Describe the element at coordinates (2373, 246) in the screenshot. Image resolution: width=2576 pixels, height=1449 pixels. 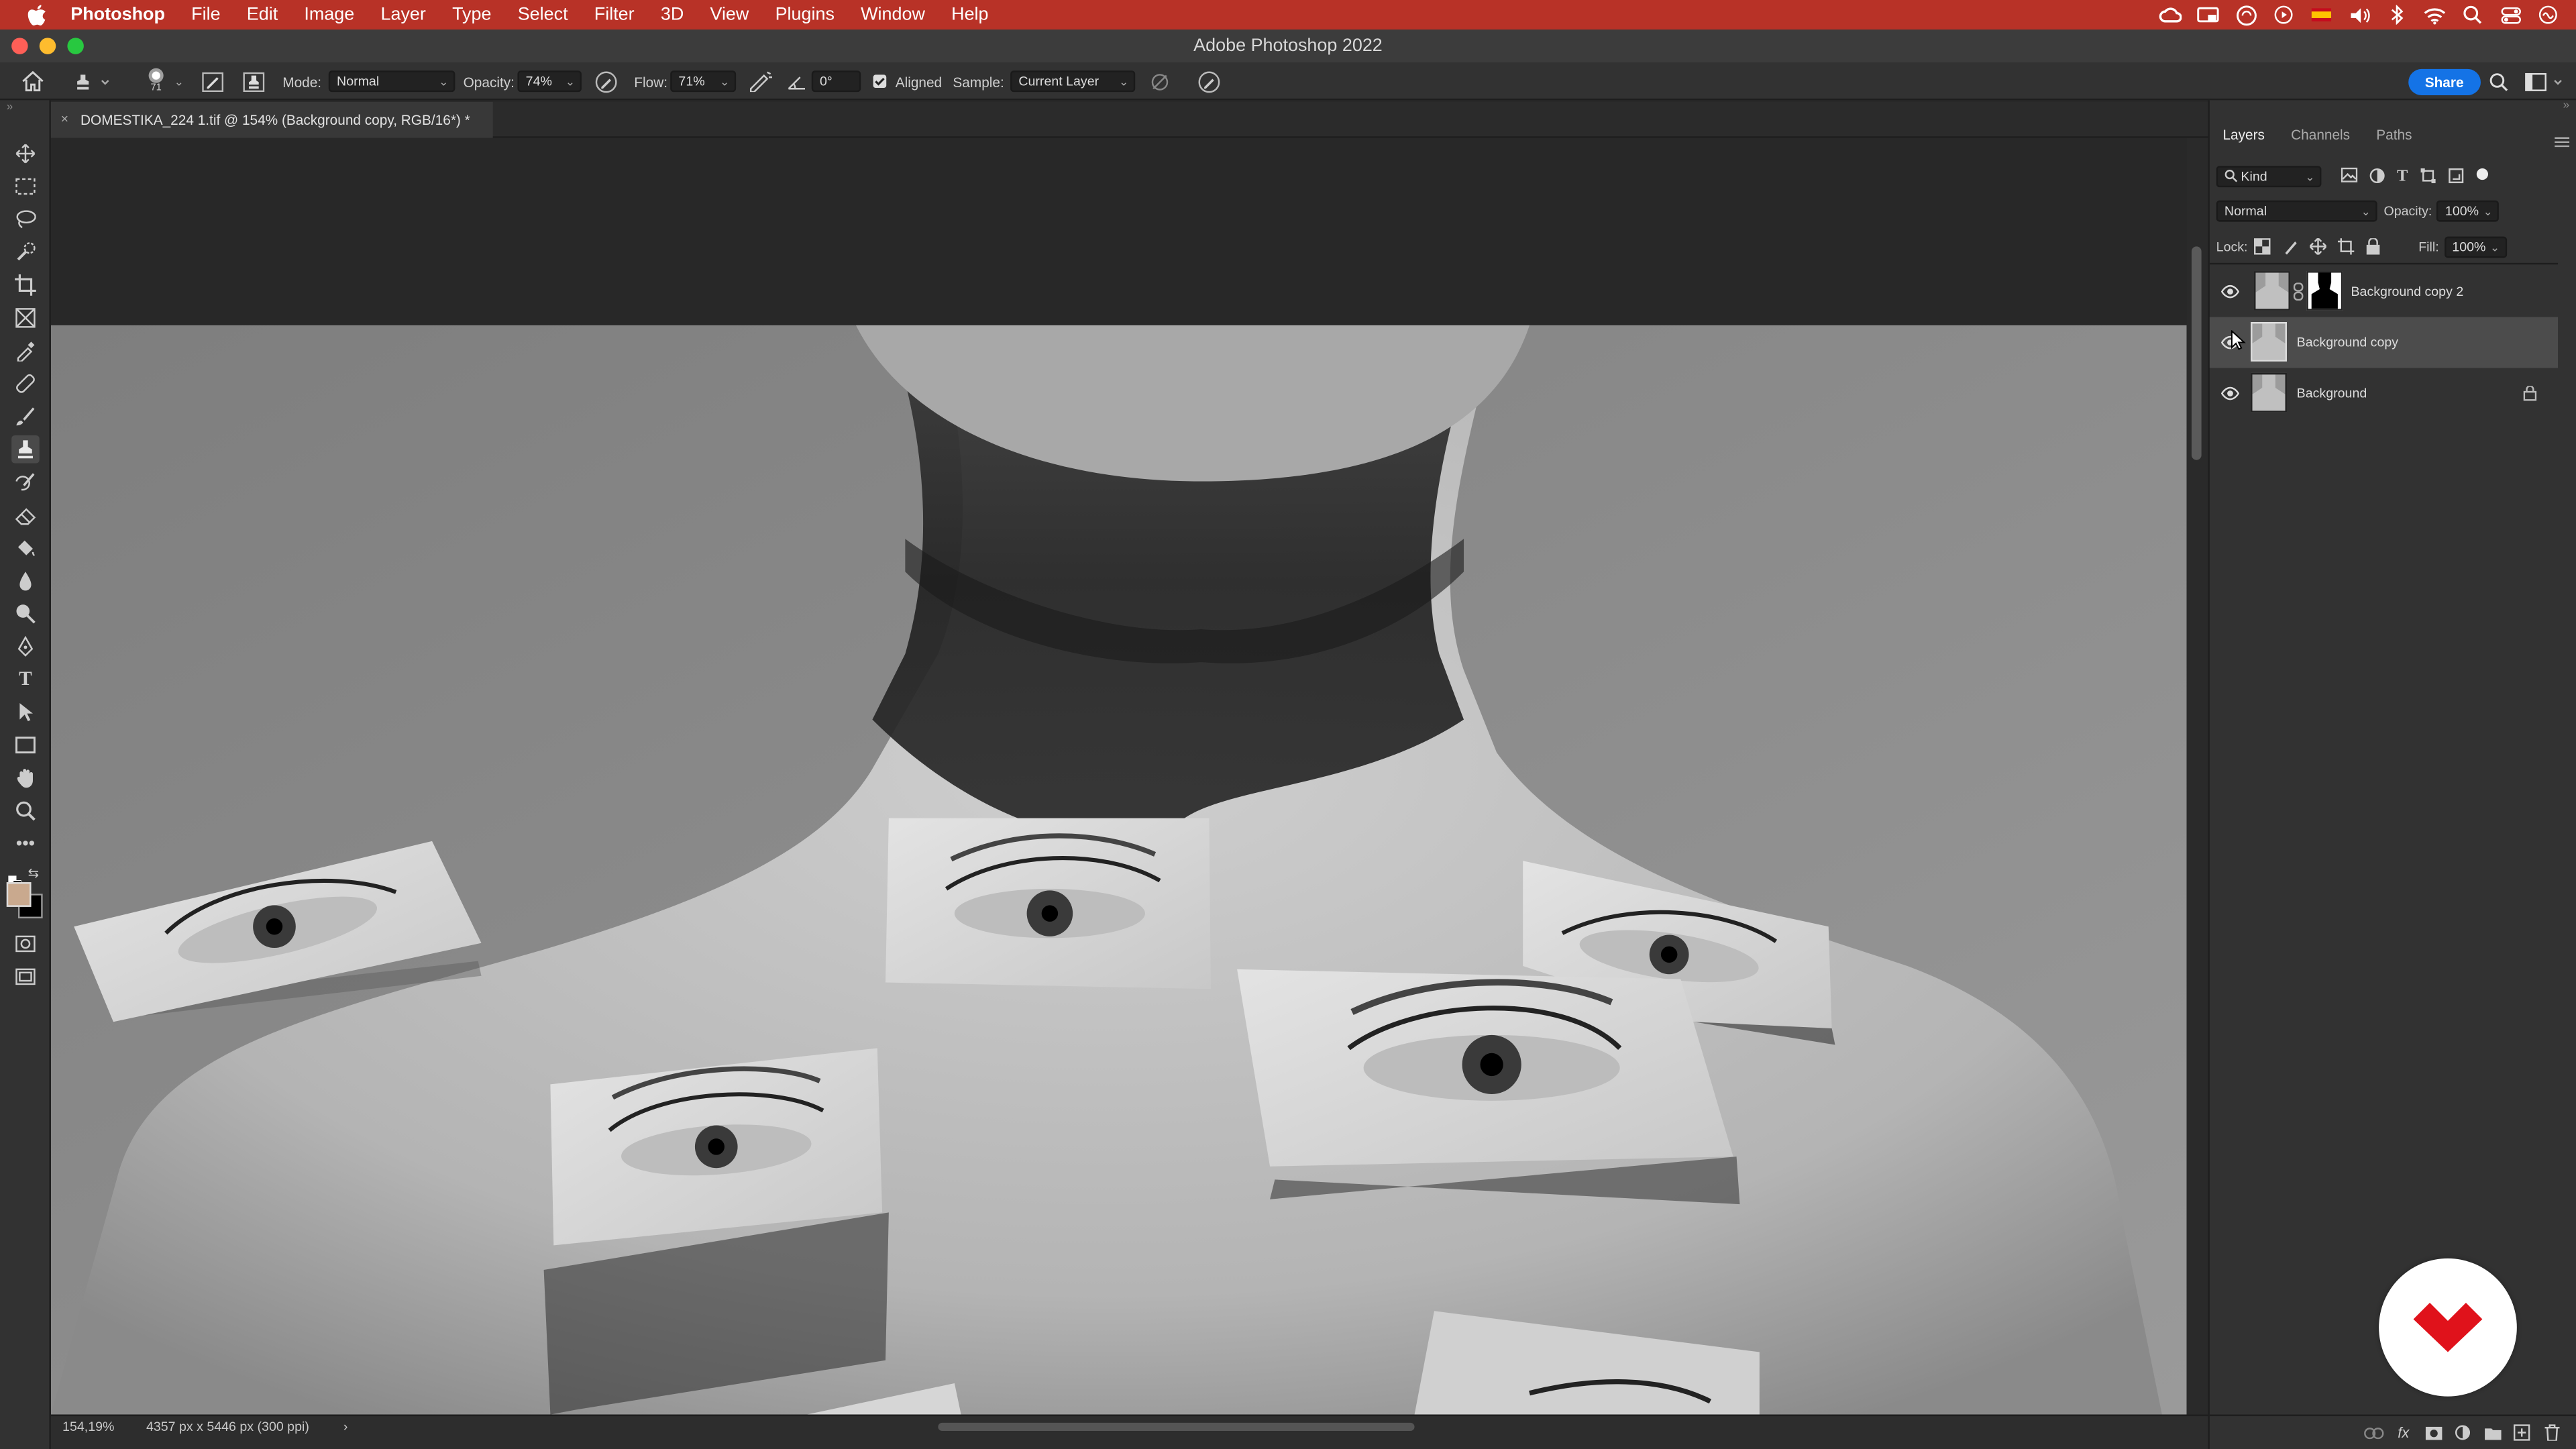
I see `lock-all-icon` at that location.